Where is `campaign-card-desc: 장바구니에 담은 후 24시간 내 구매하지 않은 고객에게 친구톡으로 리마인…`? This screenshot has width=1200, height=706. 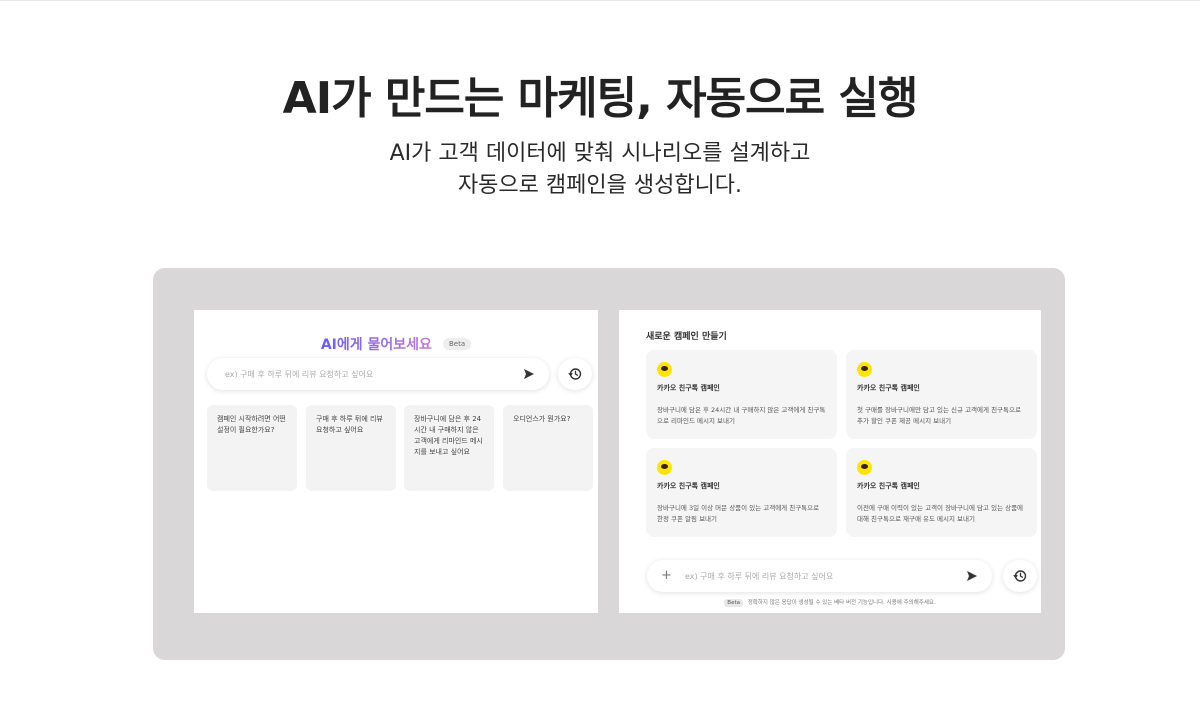 campaign-card-desc: 장바구니에 담은 후 24시간 내 구매하지 않은 고객에게 친구톡으로 리마인… is located at coordinates (741, 415).